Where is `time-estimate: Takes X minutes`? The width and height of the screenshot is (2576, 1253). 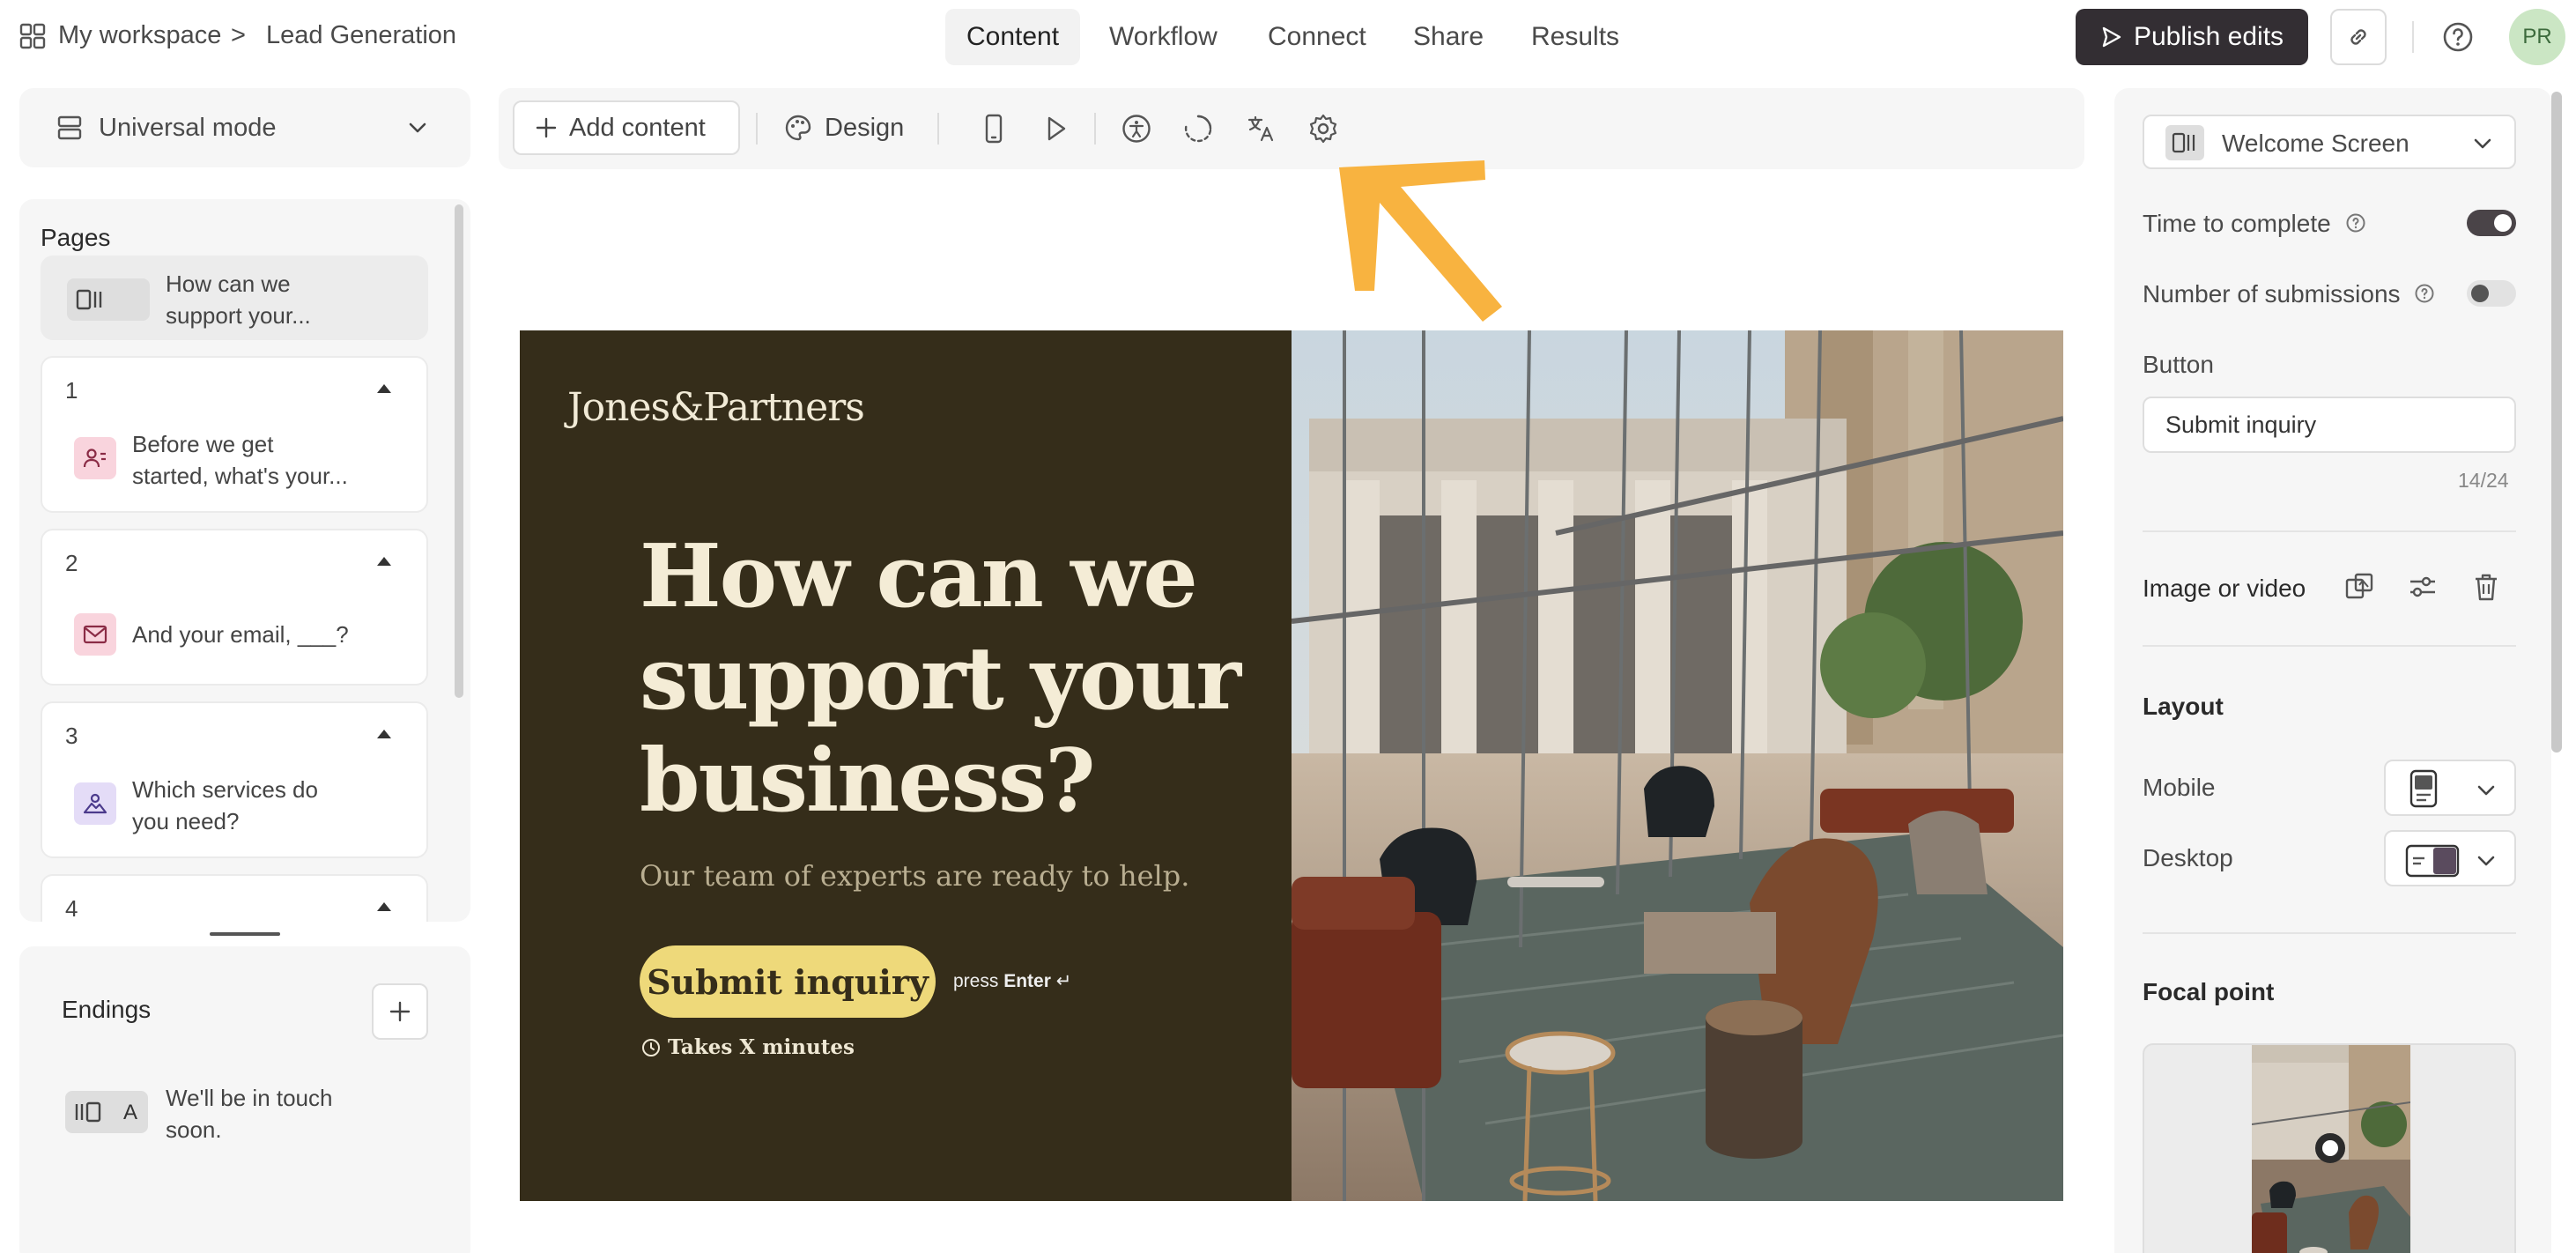 time-estimate: Takes X minutes is located at coordinates (748, 1047).